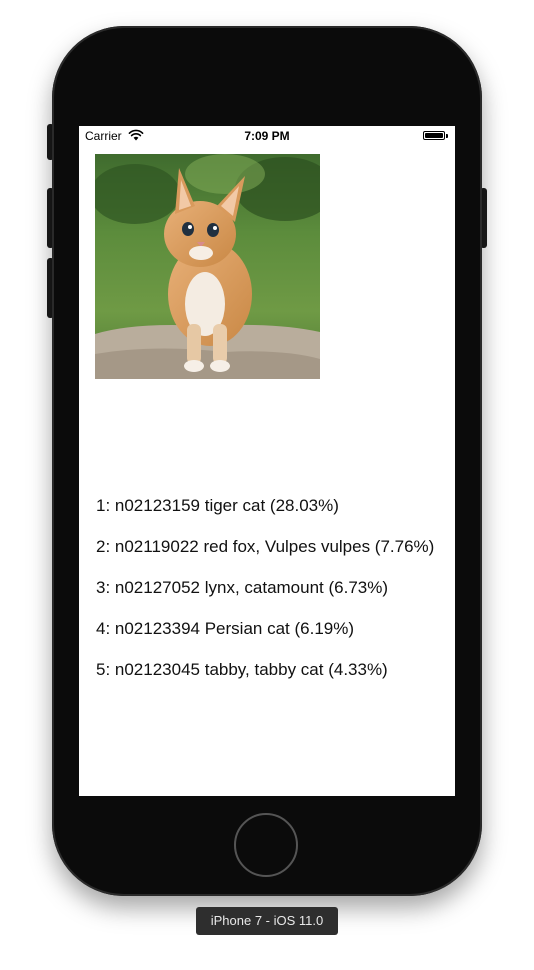  Describe the element at coordinates (266, 845) in the screenshot. I see `home-button-icon` at that location.